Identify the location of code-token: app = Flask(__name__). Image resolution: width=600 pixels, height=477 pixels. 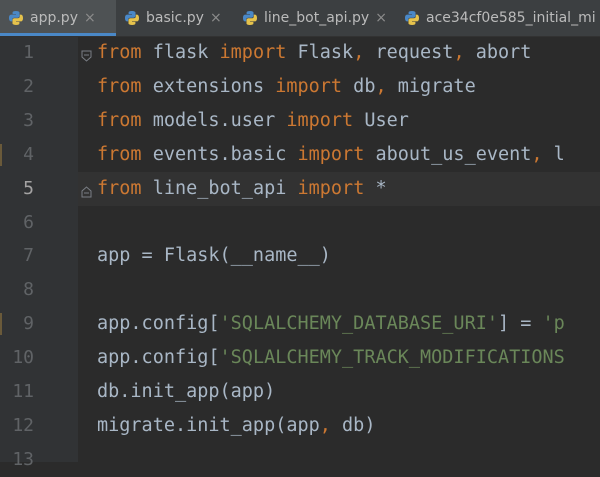
(214, 256).